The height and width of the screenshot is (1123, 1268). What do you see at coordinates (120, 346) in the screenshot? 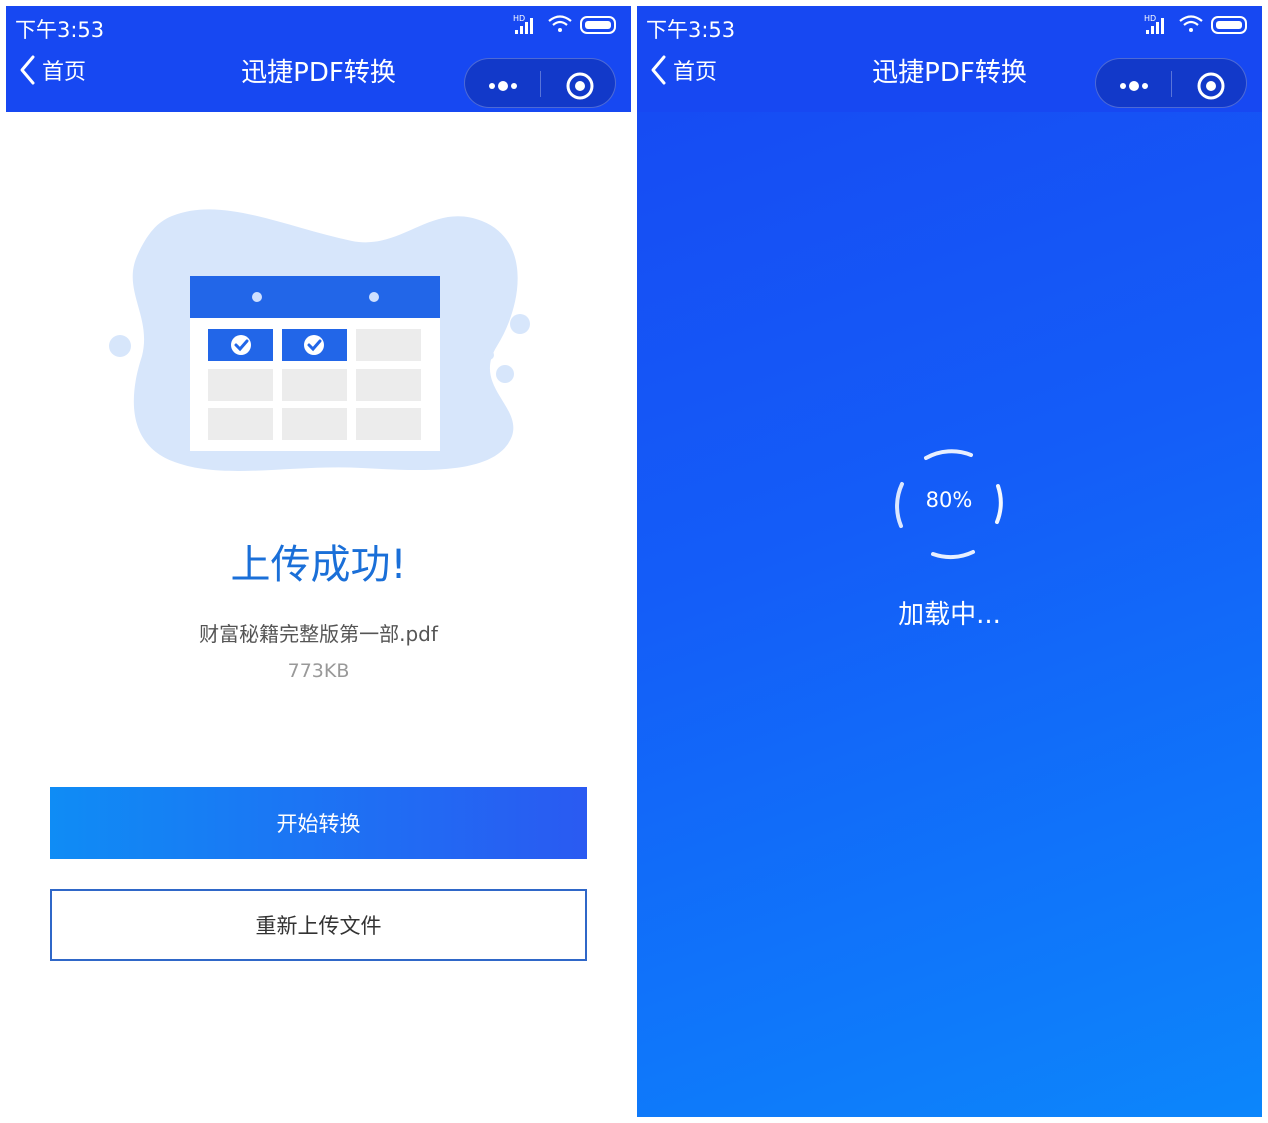
I see `bubble-left` at bounding box center [120, 346].